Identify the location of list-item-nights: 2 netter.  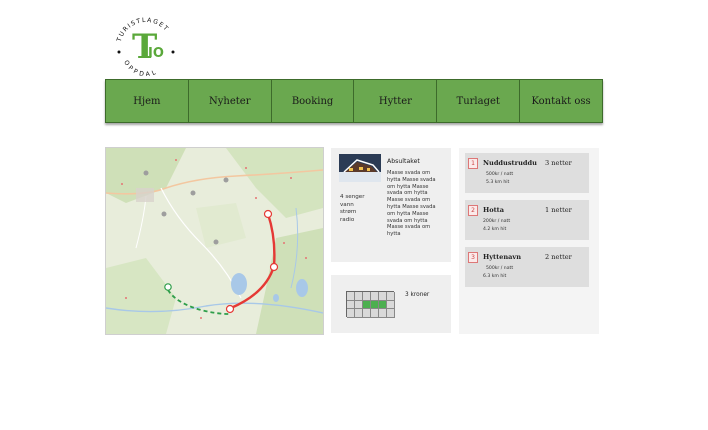
(558, 257).